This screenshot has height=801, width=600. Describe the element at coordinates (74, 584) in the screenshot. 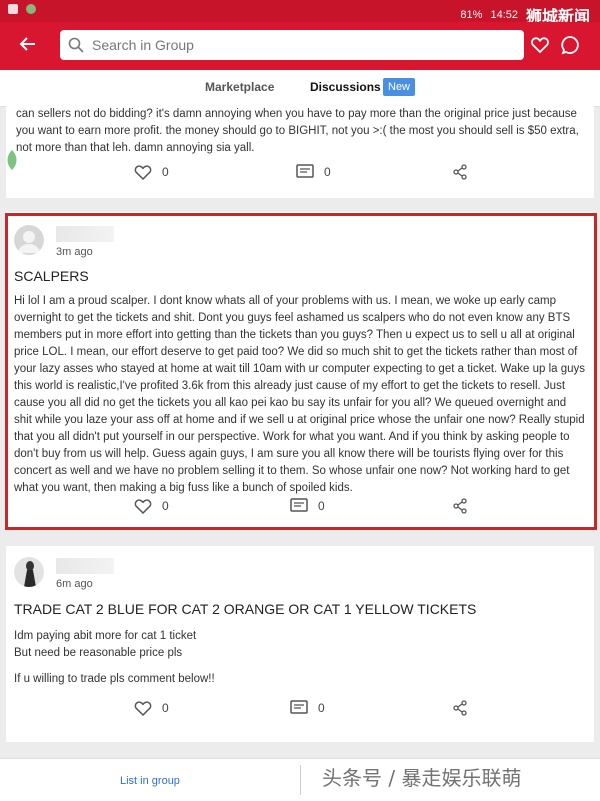

I see `post-time: 6m ago` at that location.